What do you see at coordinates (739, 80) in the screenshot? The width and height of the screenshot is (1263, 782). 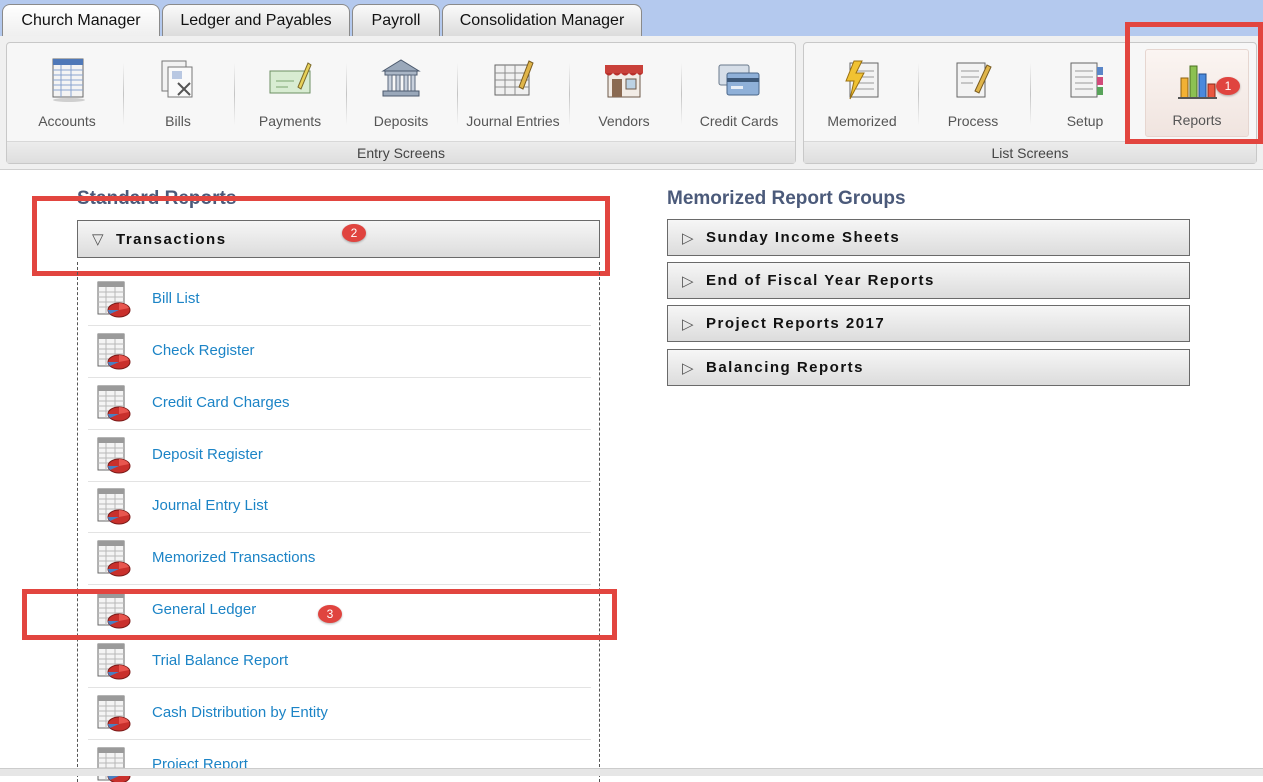 I see `credit-cards-icon` at bounding box center [739, 80].